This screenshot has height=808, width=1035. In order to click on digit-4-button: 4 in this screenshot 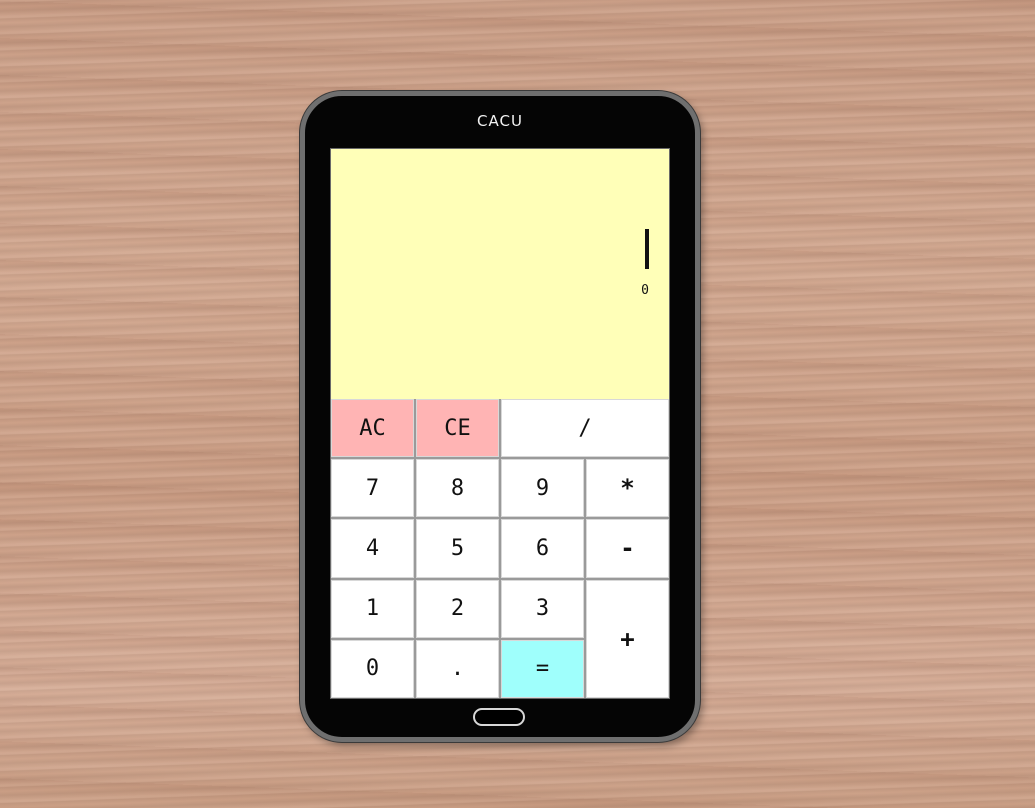, I will do `click(372, 548)`.